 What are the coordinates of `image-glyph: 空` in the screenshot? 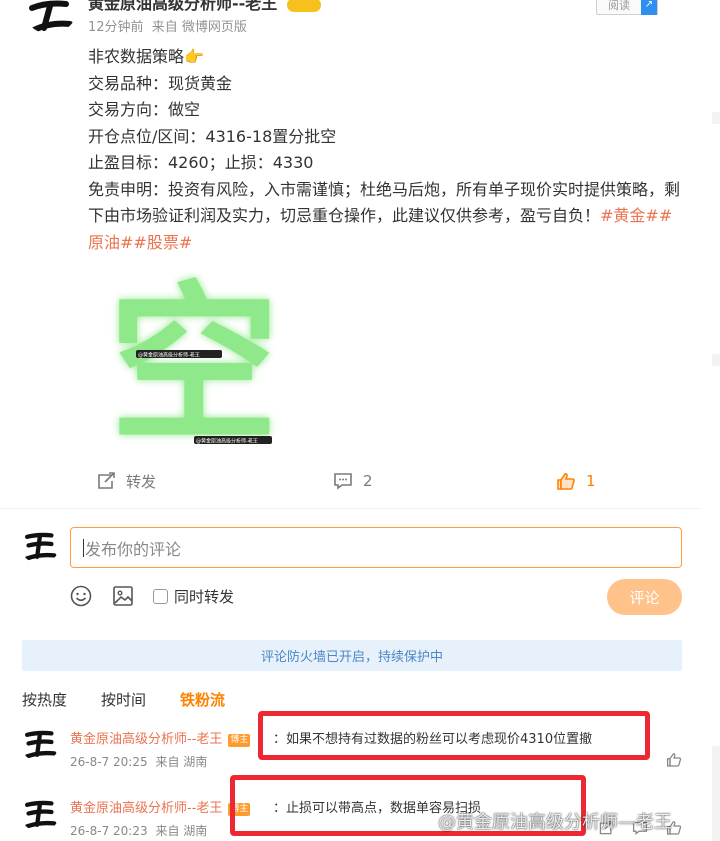 It's located at (194, 363).